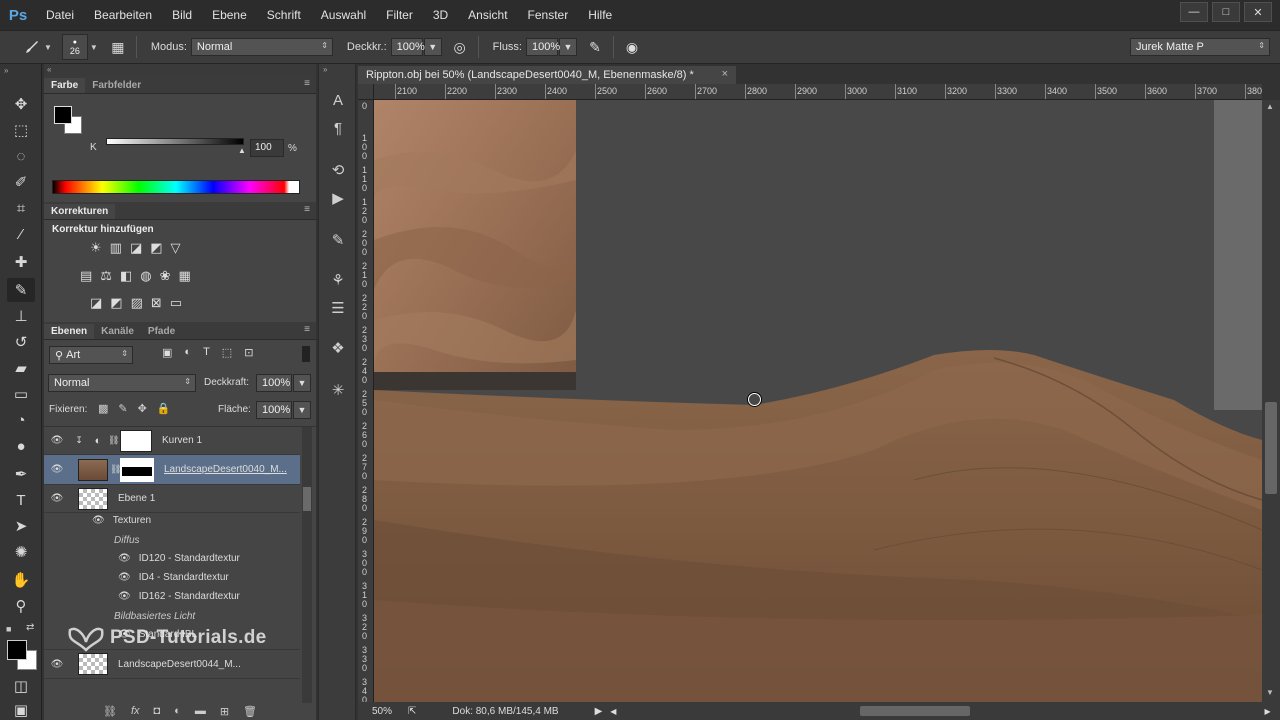 The image size is (1280, 720). Describe the element at coordinates (110, 711) in the screenshot. I see `link-layers-icon: ⛓` at that location.